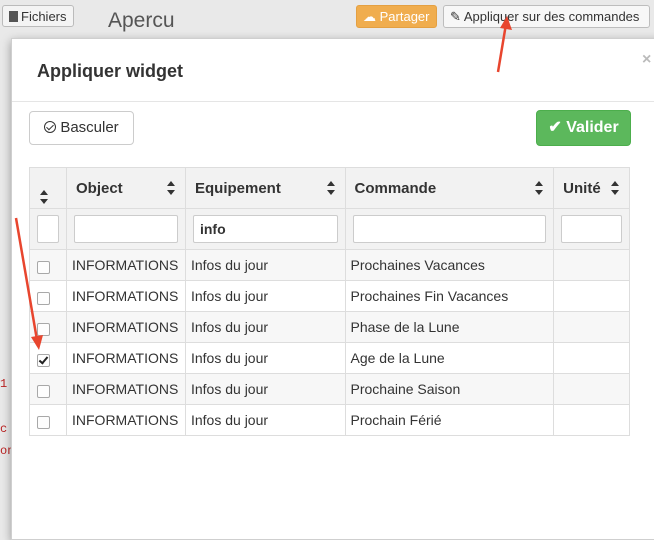  I want to click on apply-to-commands-button: ✎ Appliquer sur des commandes, so click(546, 16).